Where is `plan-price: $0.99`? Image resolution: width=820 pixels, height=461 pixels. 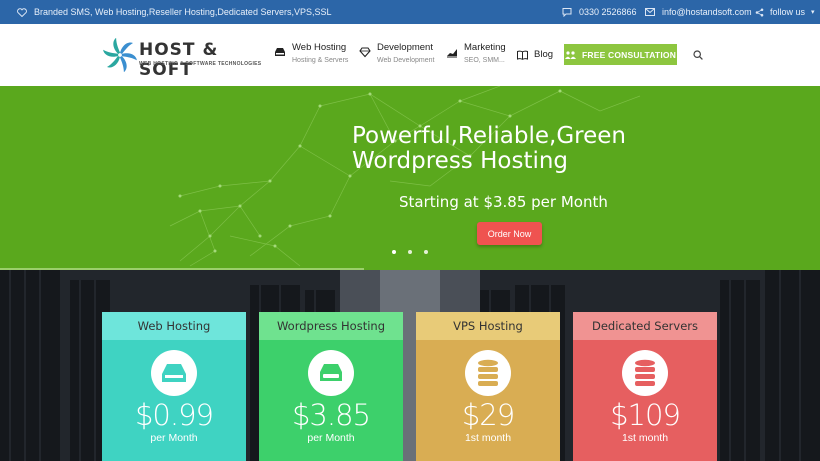
plan-price: $0.99 is located at coordinates (174, 415).